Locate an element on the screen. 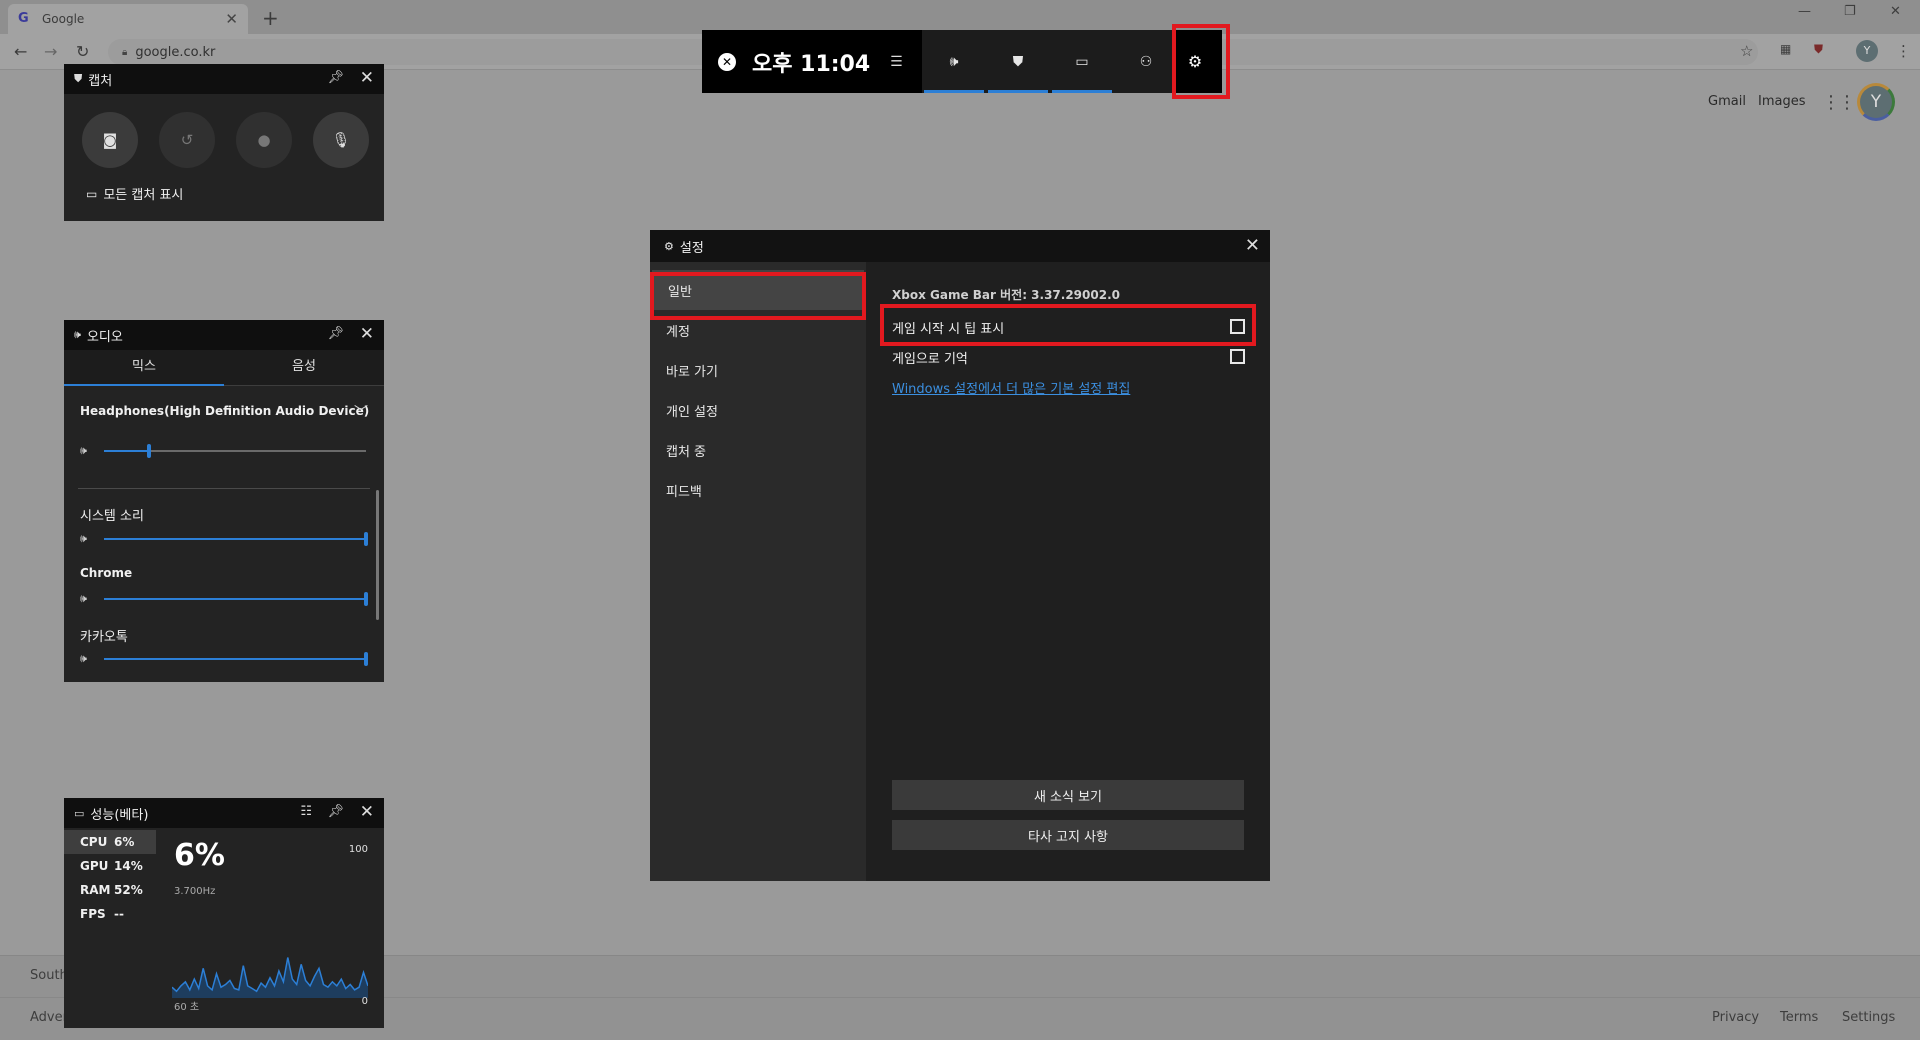 The height and width of the screenshot is (1040, 1920). screenshot-button: ◙ is located at coordinates (110, 140).